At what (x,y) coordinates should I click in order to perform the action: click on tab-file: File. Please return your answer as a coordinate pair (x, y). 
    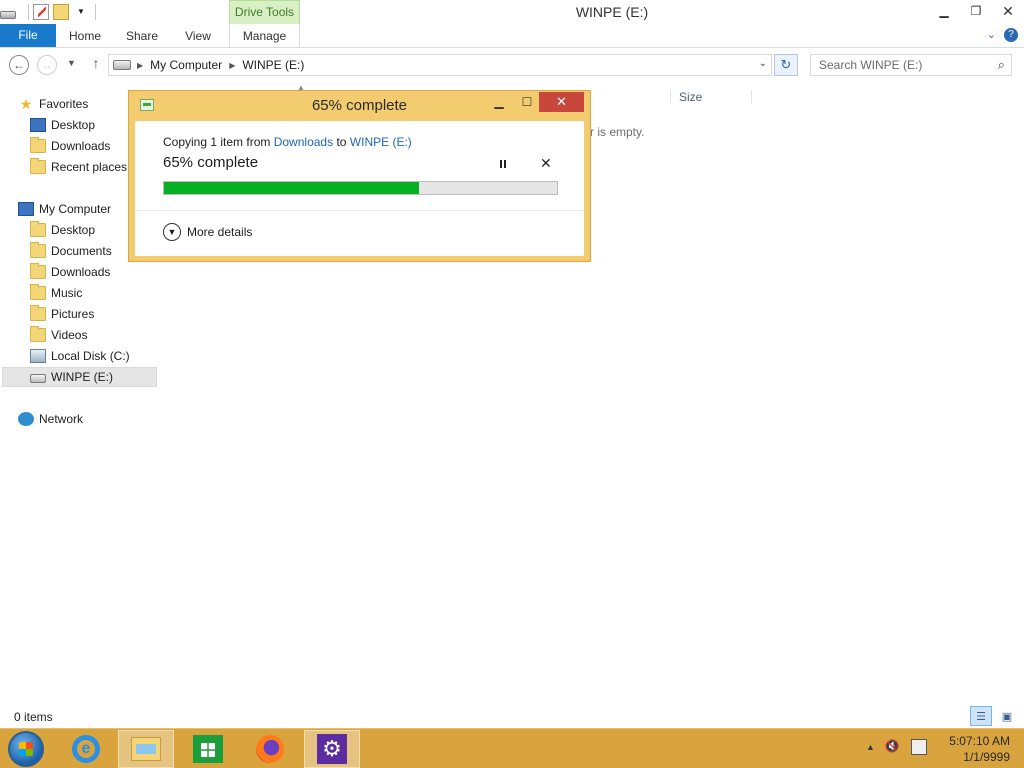
    Looking at the image, I should click on (28, 35).